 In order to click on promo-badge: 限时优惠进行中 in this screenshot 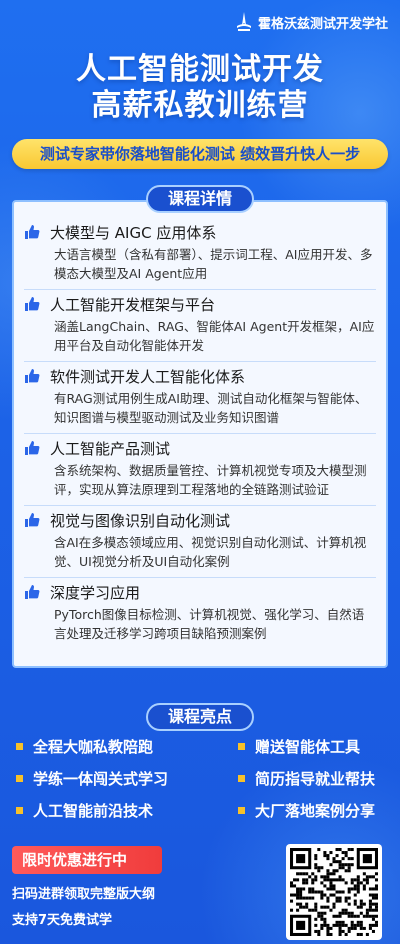, I will do `click(87, 860)`.